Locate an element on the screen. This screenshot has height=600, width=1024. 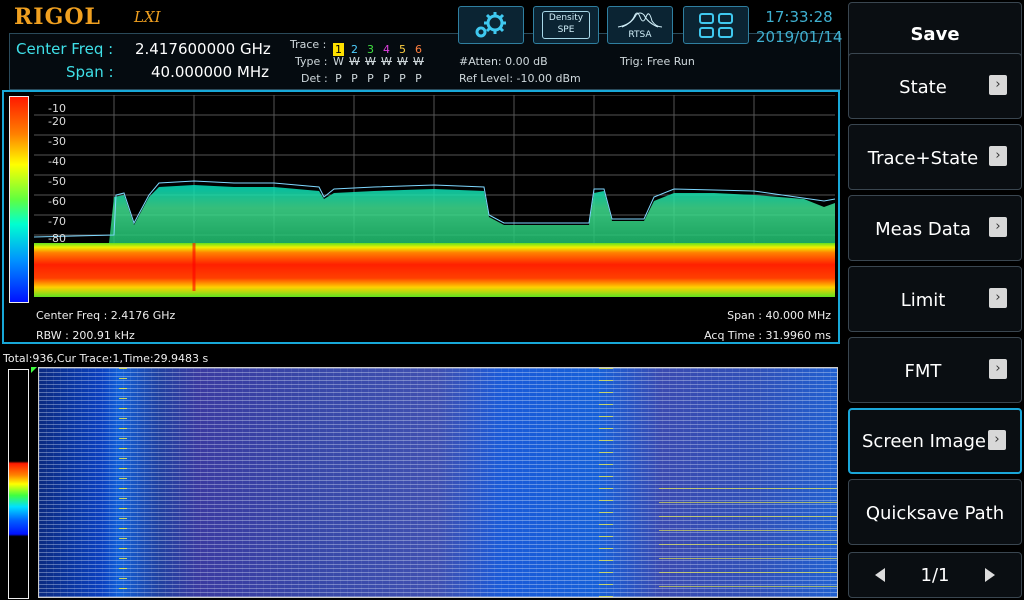
trace-type-5: W is located at coordinates (402, 61).